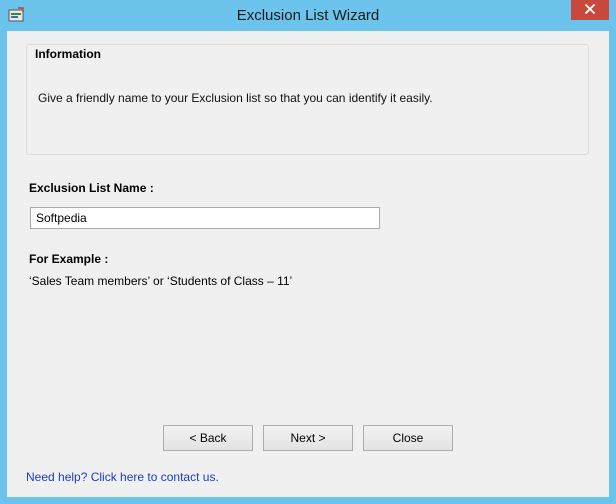 Image resolution: width=616 pixels, height=504 pixels. What do you see at coordinates (408, 438) in the screenshot?
I see `close-button: Close` at bounding box center [408, 438].